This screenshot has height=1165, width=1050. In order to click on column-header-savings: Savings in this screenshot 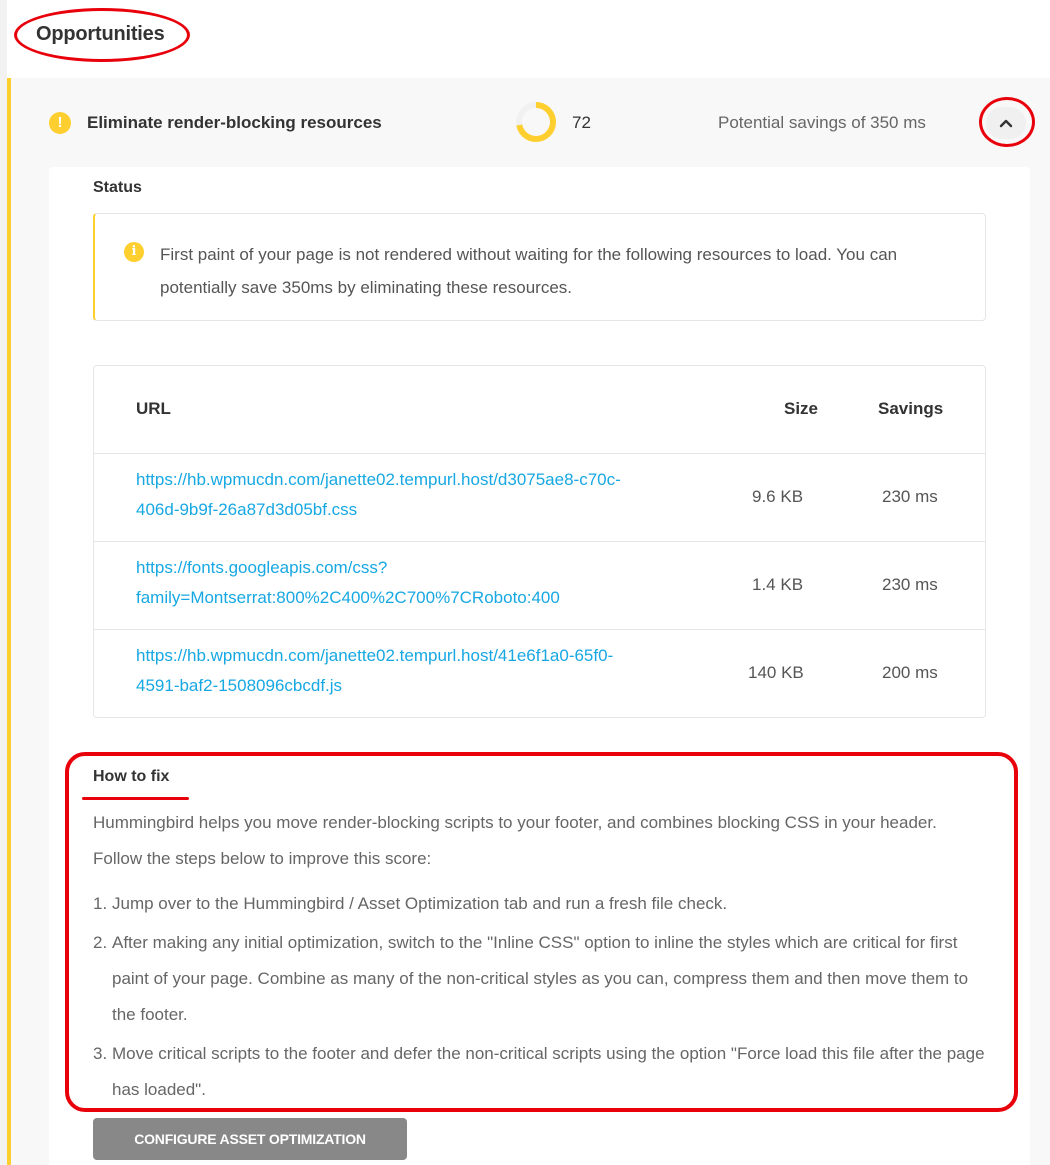, I will do `click(911, 408)`.